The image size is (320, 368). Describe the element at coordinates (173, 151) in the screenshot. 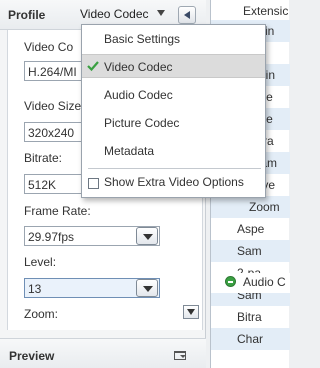

I see `menu-item-metadata: Metadata` at that location.